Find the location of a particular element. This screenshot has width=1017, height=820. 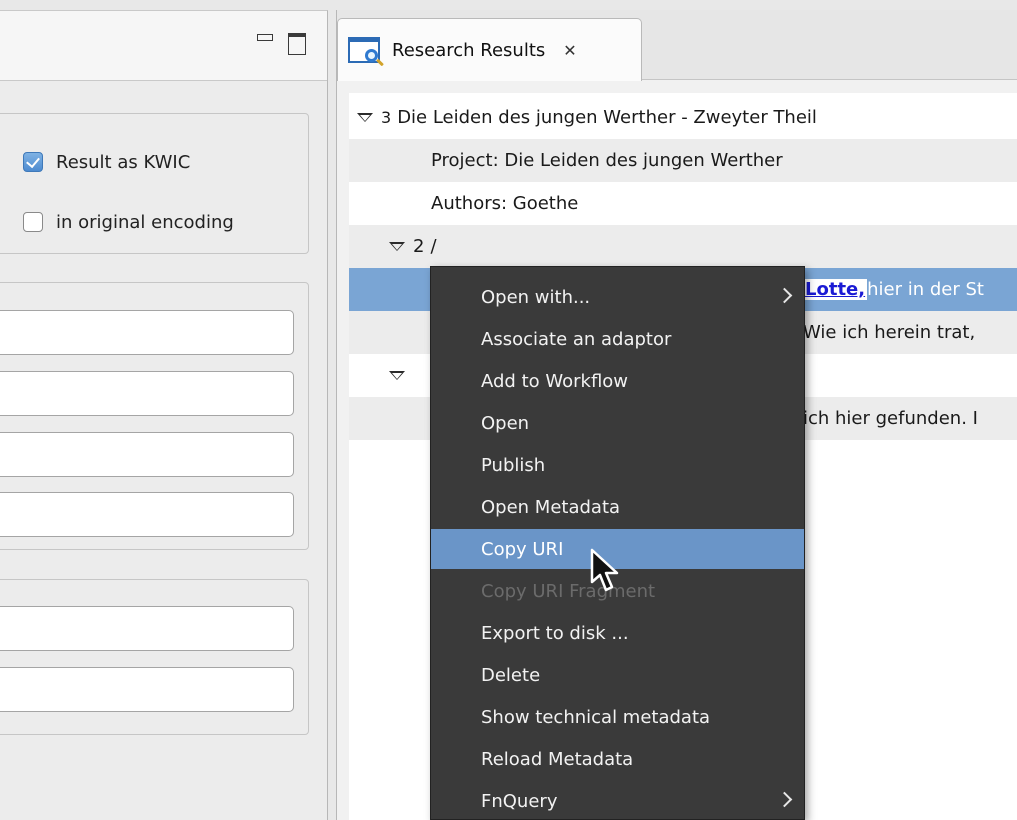

menu-item-label: Publish is located at coordinates (513, 465).